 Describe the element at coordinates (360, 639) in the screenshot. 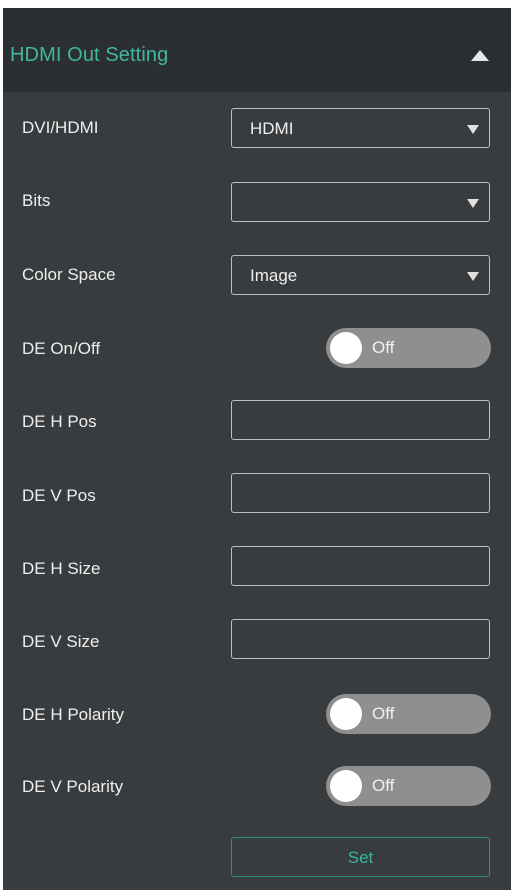

I see `de-v-size-input` at that location.